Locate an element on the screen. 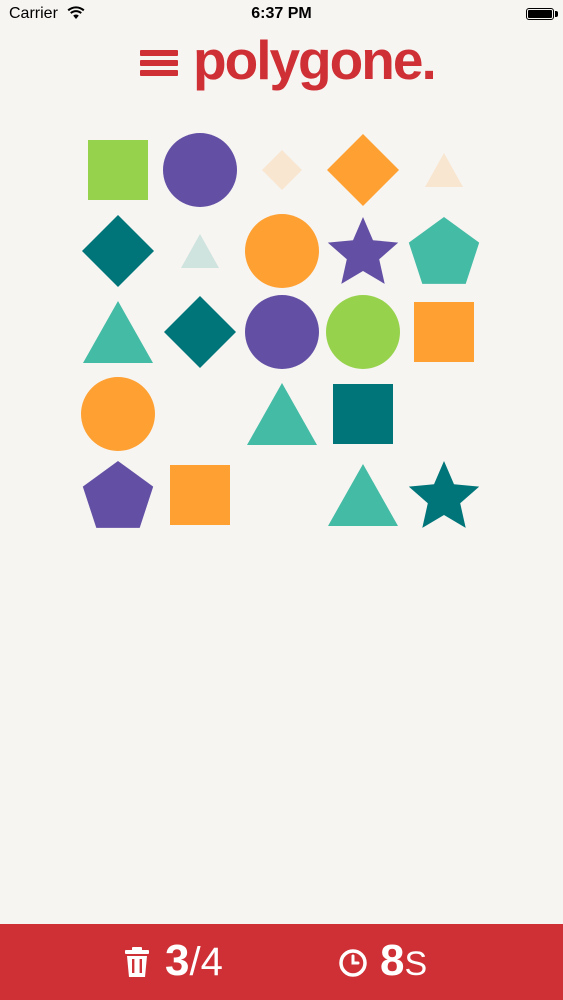 Image resolution: width=563 pixels, height=1000 pixels. tile-r1-c3-purple-star is located at coordinates (363, 250).